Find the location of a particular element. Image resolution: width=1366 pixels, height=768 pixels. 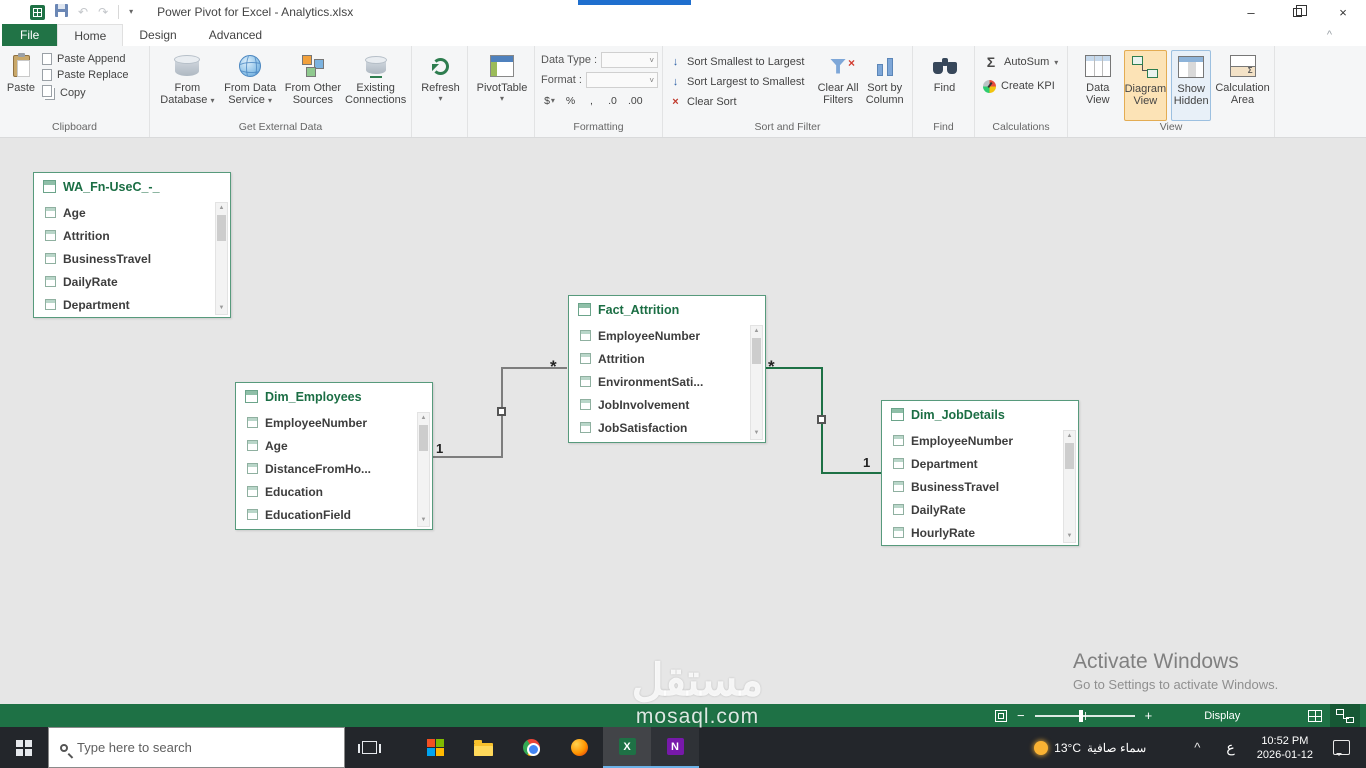

paste-replace-button: Paste Replace is located at coordinates (85, 75).